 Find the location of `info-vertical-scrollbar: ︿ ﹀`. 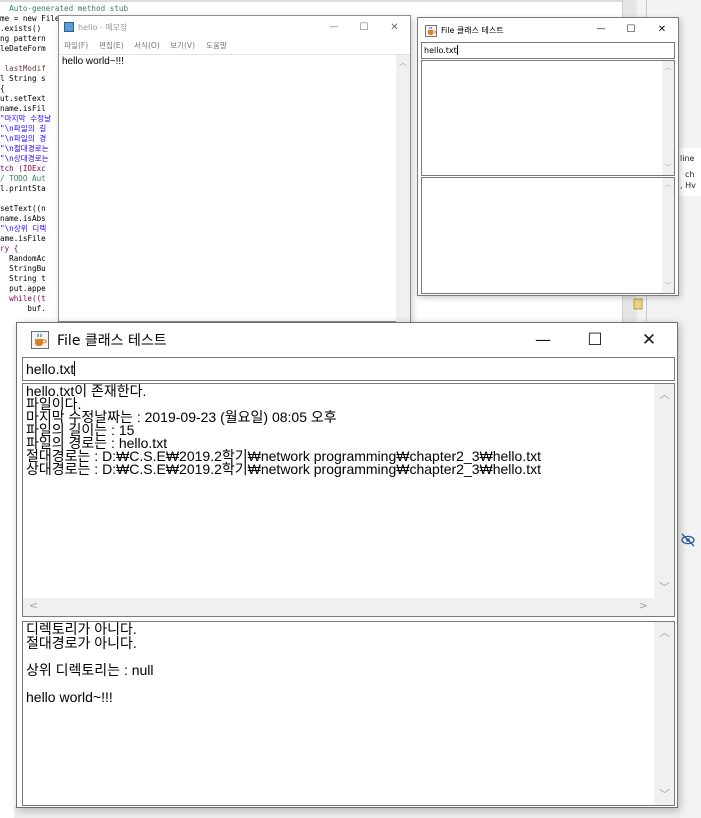

info-vertical-scrollbar: ︿ ﹀ is located at coordinates (664, 491).